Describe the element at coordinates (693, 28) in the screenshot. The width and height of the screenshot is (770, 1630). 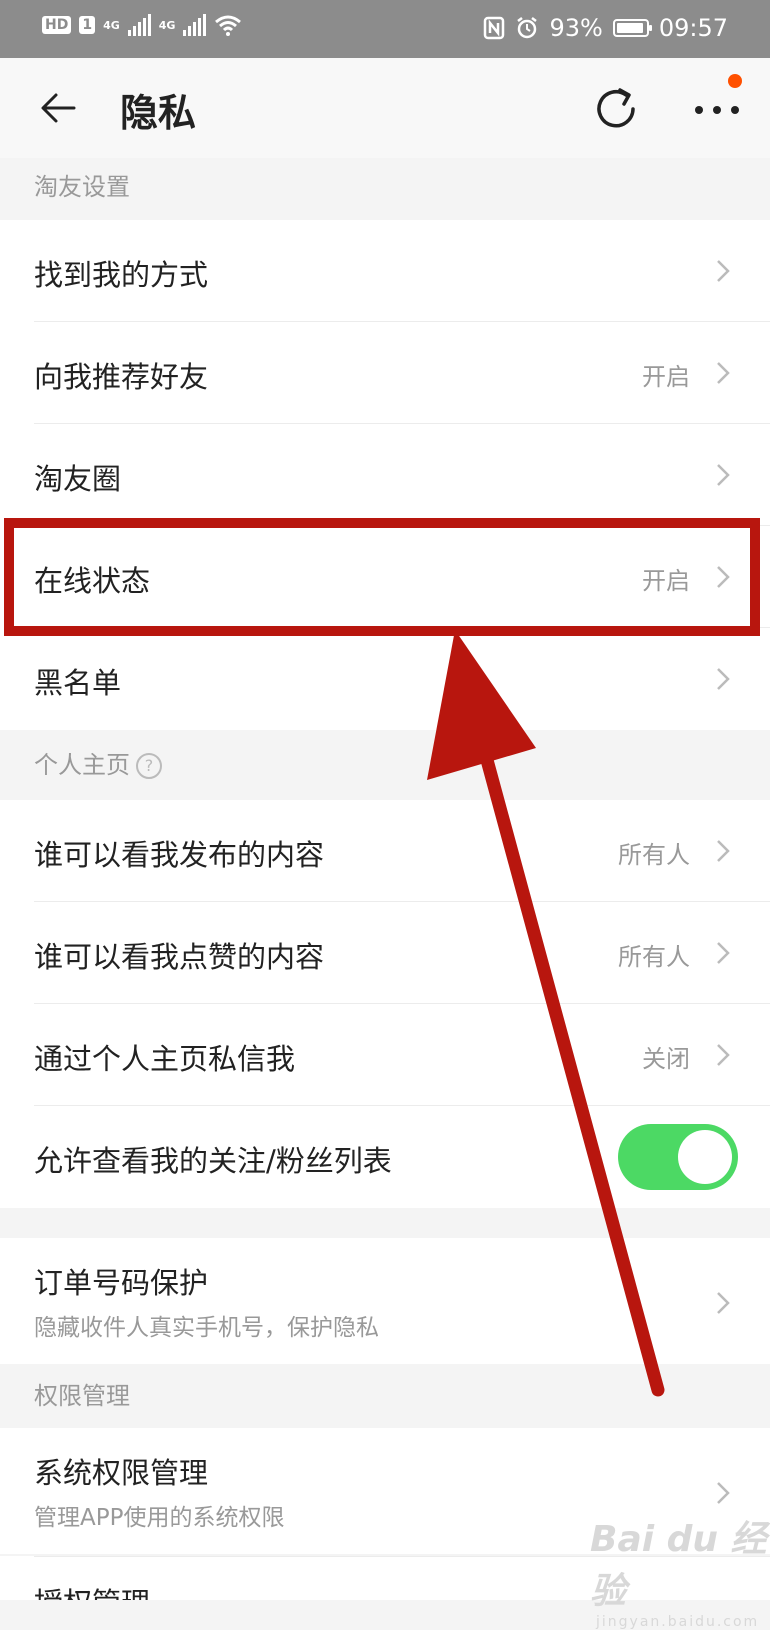
I see `clock: 09:57` at that location.